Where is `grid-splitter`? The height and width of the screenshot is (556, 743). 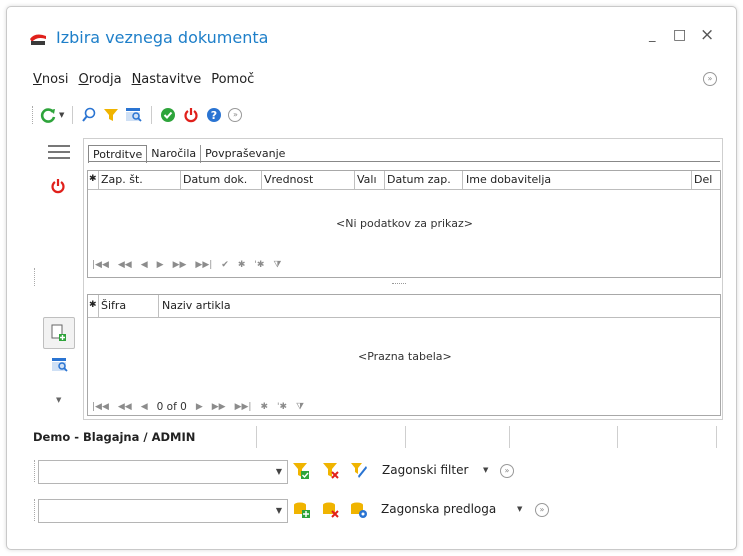
grid-splitter is located at coordinates (399, 284).